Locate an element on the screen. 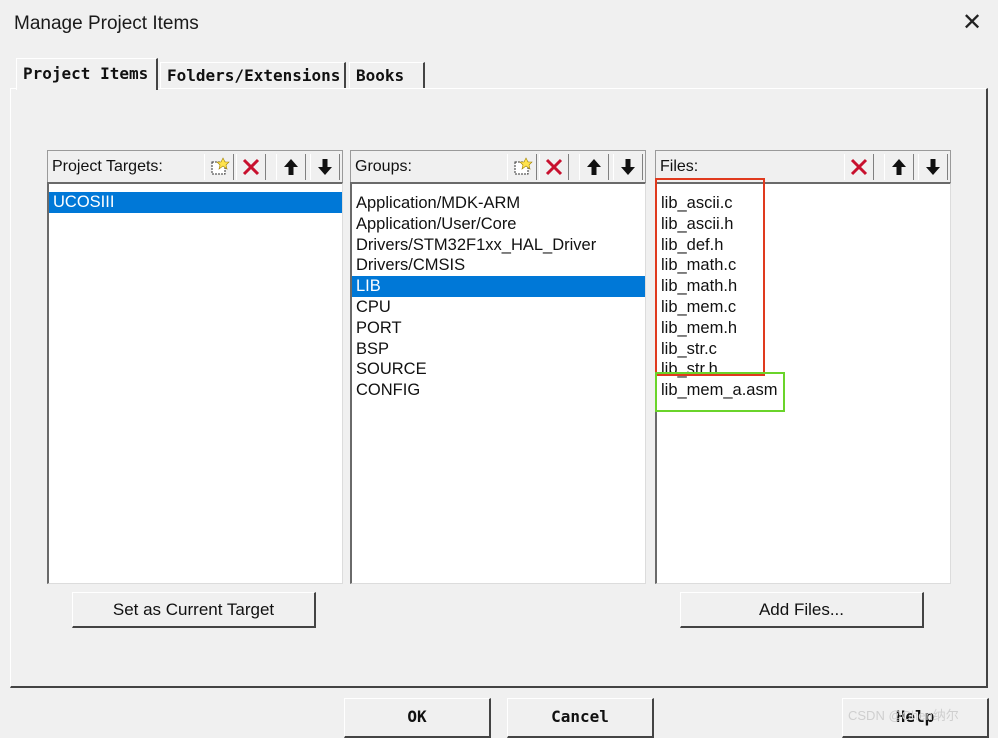 This screenshot has height=738, width=998. group-item: BSP is located at coordinates (498, 349).